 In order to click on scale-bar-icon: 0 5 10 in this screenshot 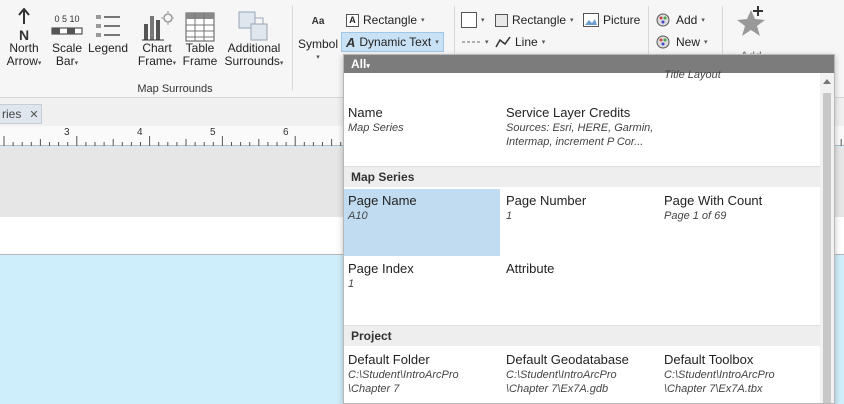, I will do `click(67, 24)`.